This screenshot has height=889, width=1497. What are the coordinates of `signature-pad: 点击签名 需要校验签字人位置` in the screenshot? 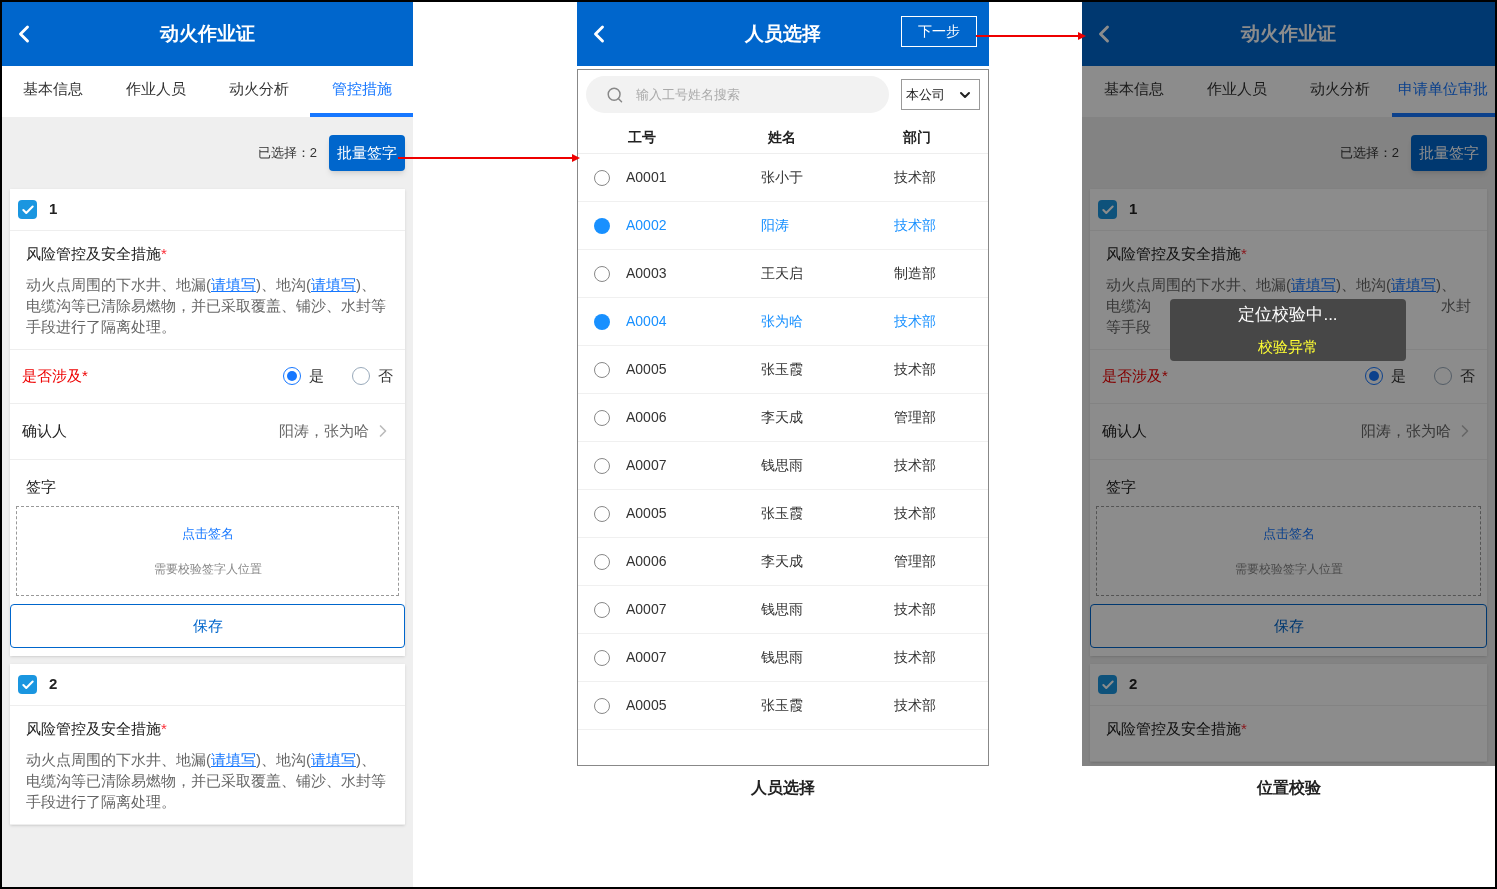 It's located at (207, 551).